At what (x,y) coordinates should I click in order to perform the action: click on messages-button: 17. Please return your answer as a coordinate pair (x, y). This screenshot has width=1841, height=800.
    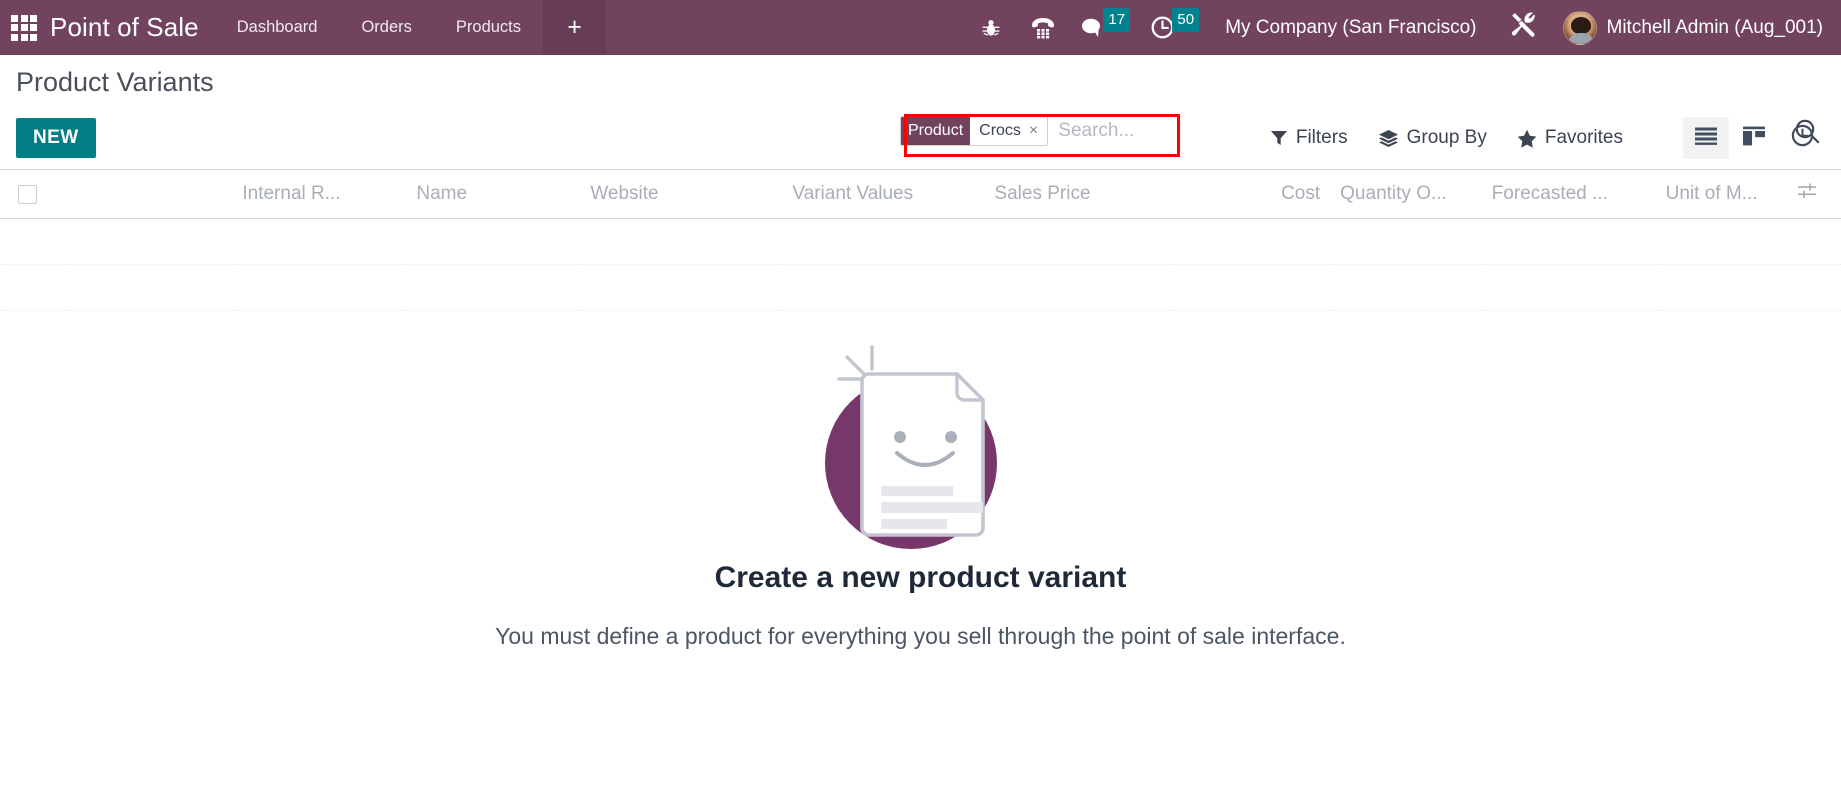
    Looking at the image, I should click on (1105, 27).